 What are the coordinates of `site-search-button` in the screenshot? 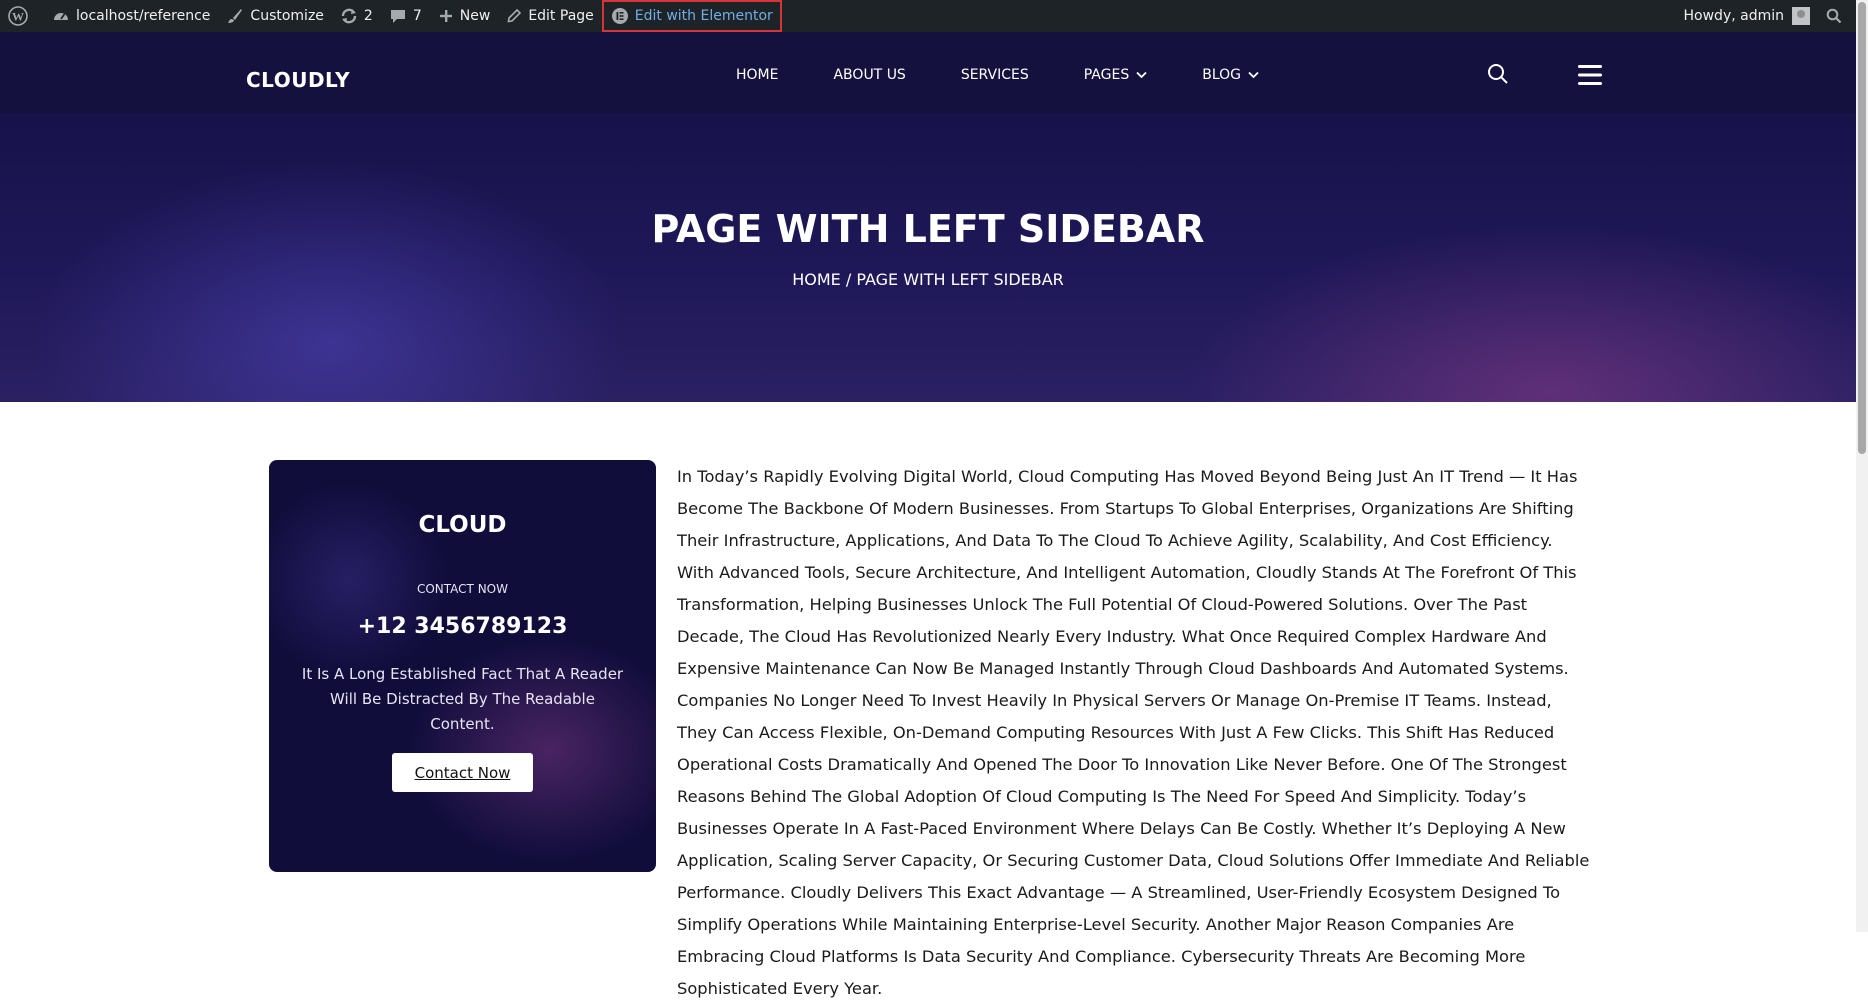 It's located at (1498, 76).